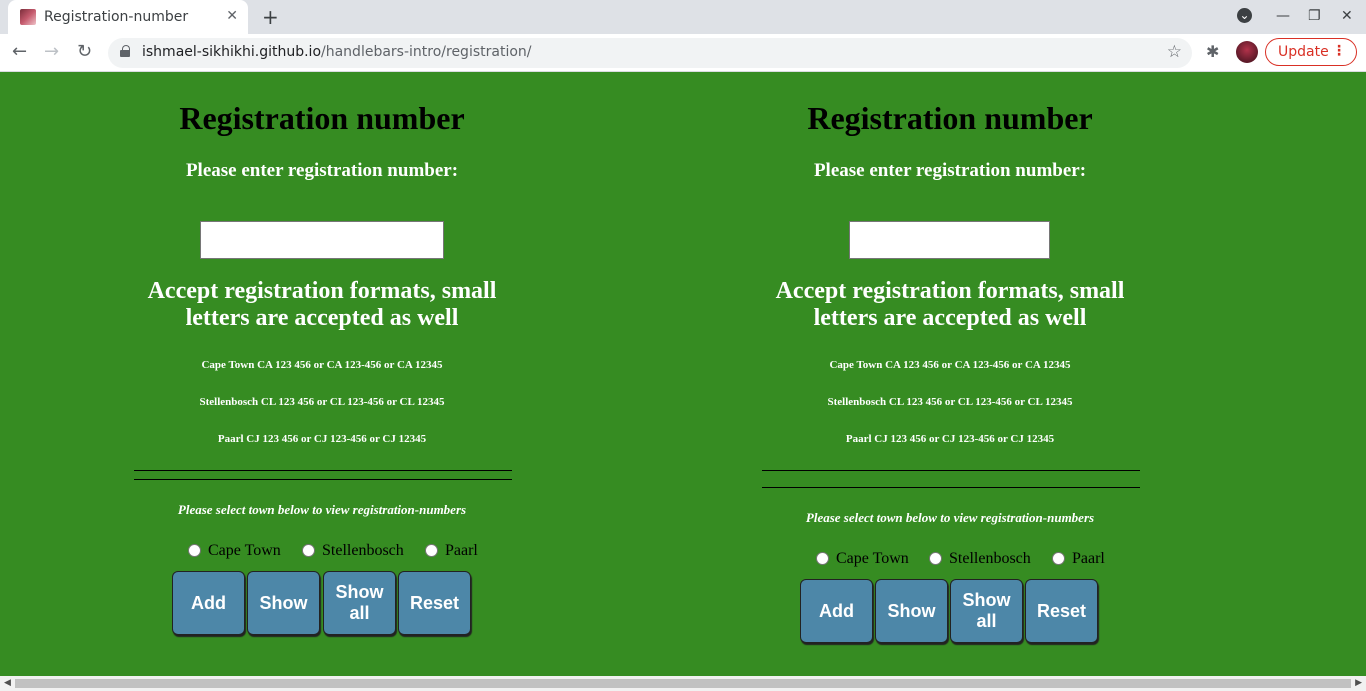 The width and height of the screenshot is (1366, 691). What do you see at coordinates (232, 52) in the screenshot?
I see `url-host: ishmael-sikhikhi.github.io` at bounding box center [232, 52].